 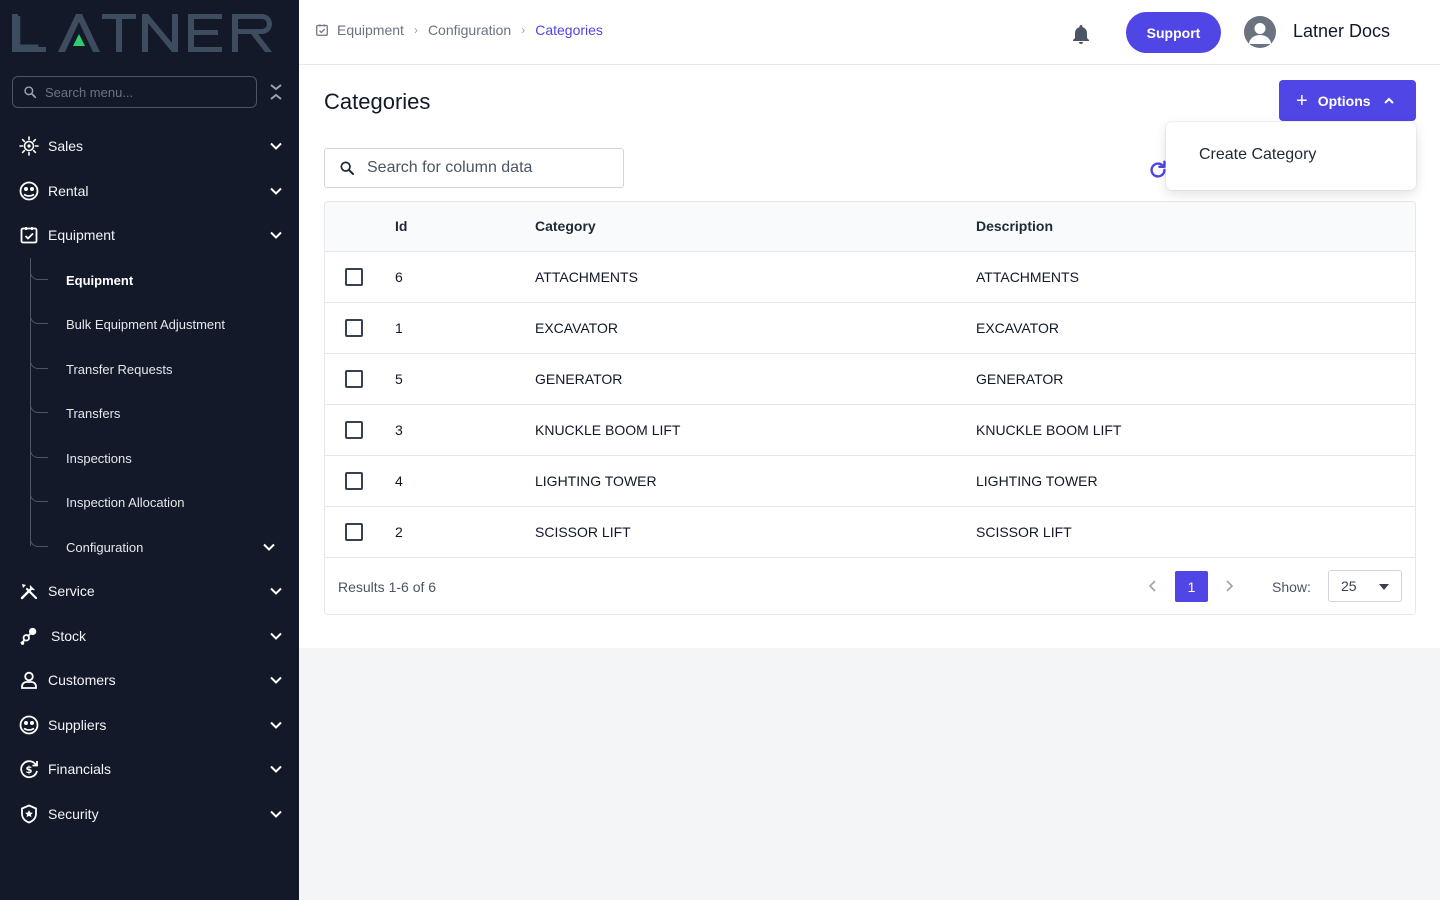 What do you see at coordinates (68, 191) in the screenshot?
I see `sidebar-item-label: Rental` at bounding box center [68, 191].